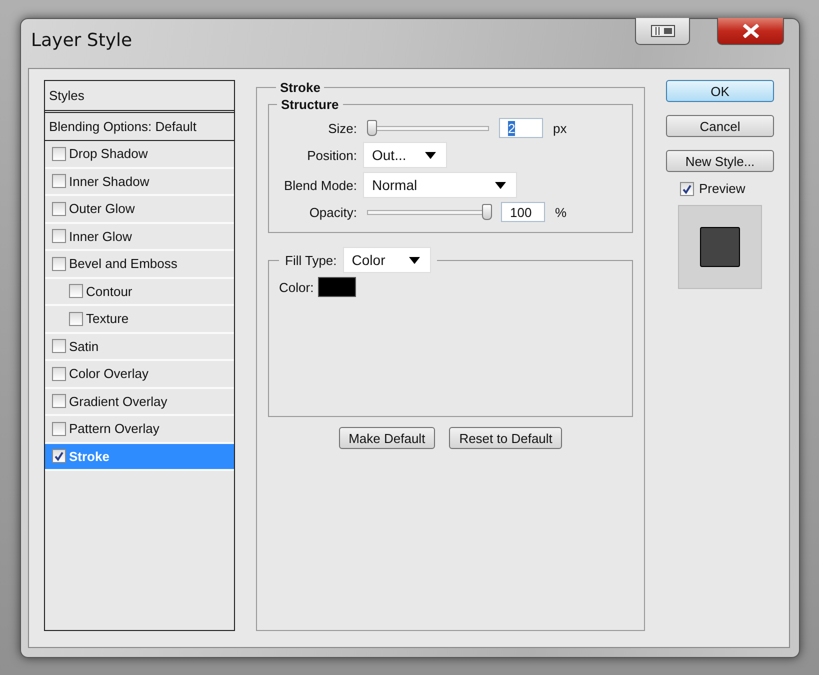 The width and height of the screenshot is (819, 675). Describe the element at coordinates (102, 208) in the screenshot. I see `style-label: Outer Glow` at that location.